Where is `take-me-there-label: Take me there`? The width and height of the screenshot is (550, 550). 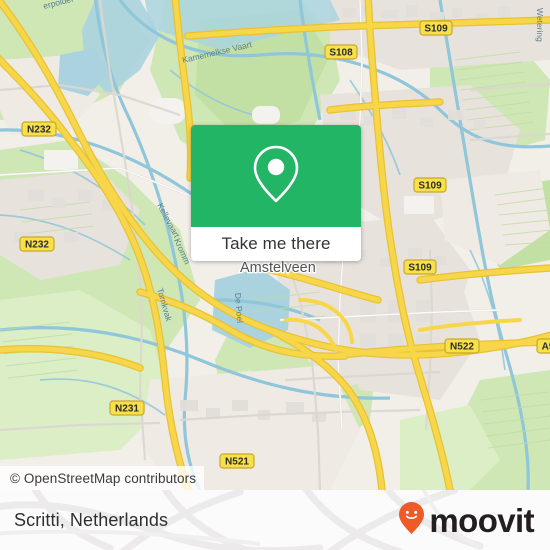 take-me-there-label: Take me there is located at coordinates (276, 243).